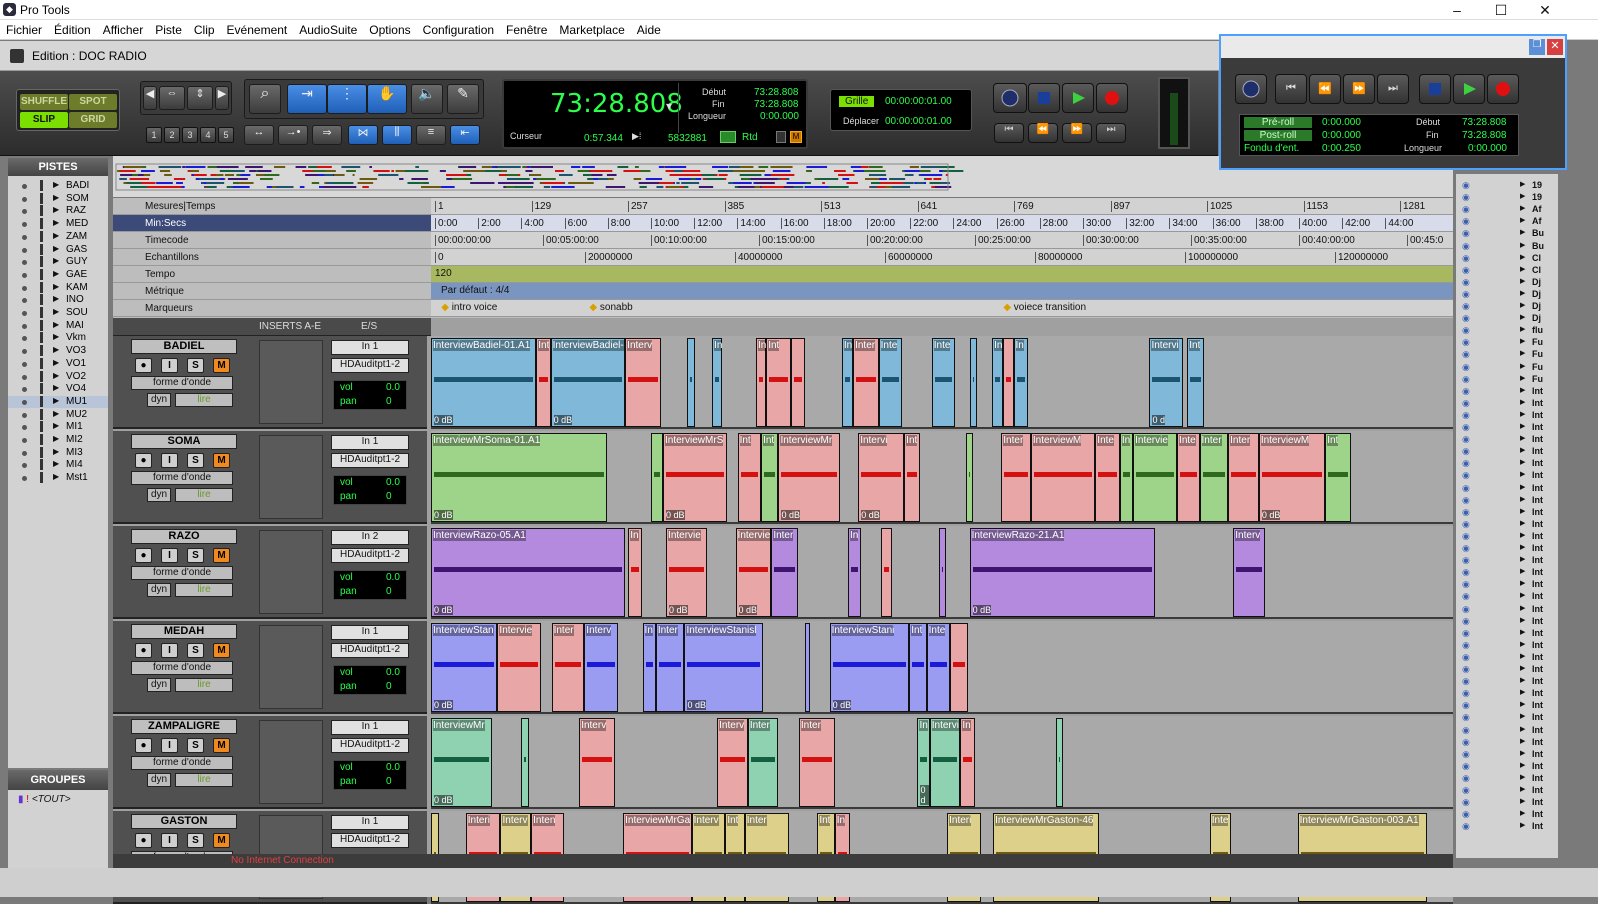 Image resolution: width=1598 pixels, height=904 pixels. What do you see at coordinates (172, 98) in the screenshot?
I see `horizontal-zoom-icon: ⇔` at bounding box center [172, 98].